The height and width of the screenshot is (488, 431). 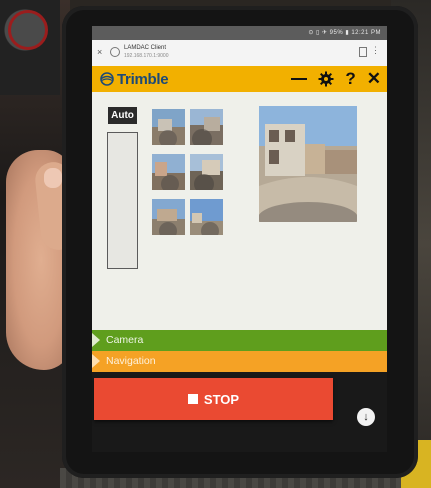 What do you see at coordinates (239, 361) in the screenshot?
I see `navigation-section-bar: Navigation` at bounding box center [239, 361].